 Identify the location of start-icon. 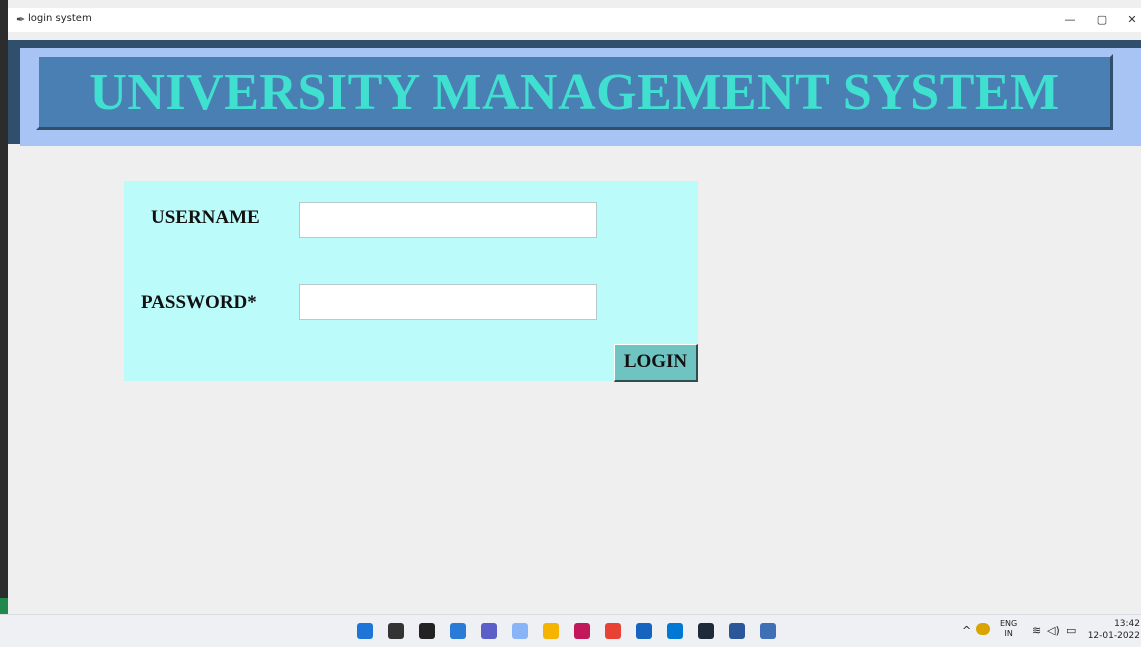
(365, 631).